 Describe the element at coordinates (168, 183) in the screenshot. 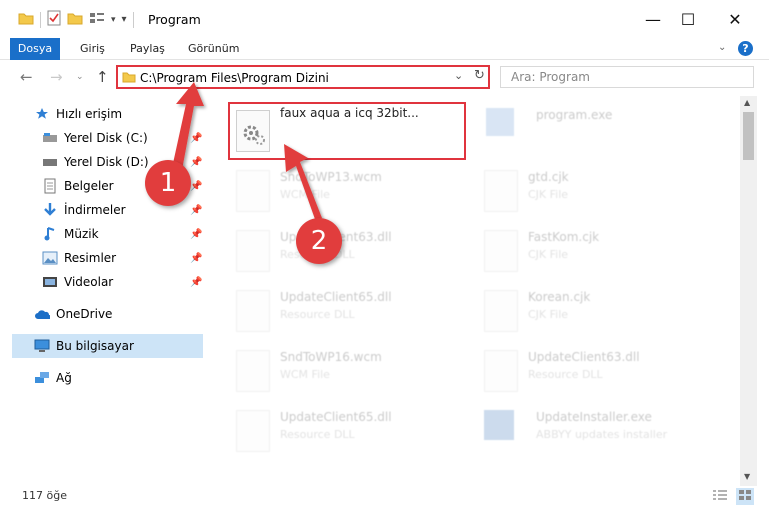

I see `step-1-badge: 1` at that location.